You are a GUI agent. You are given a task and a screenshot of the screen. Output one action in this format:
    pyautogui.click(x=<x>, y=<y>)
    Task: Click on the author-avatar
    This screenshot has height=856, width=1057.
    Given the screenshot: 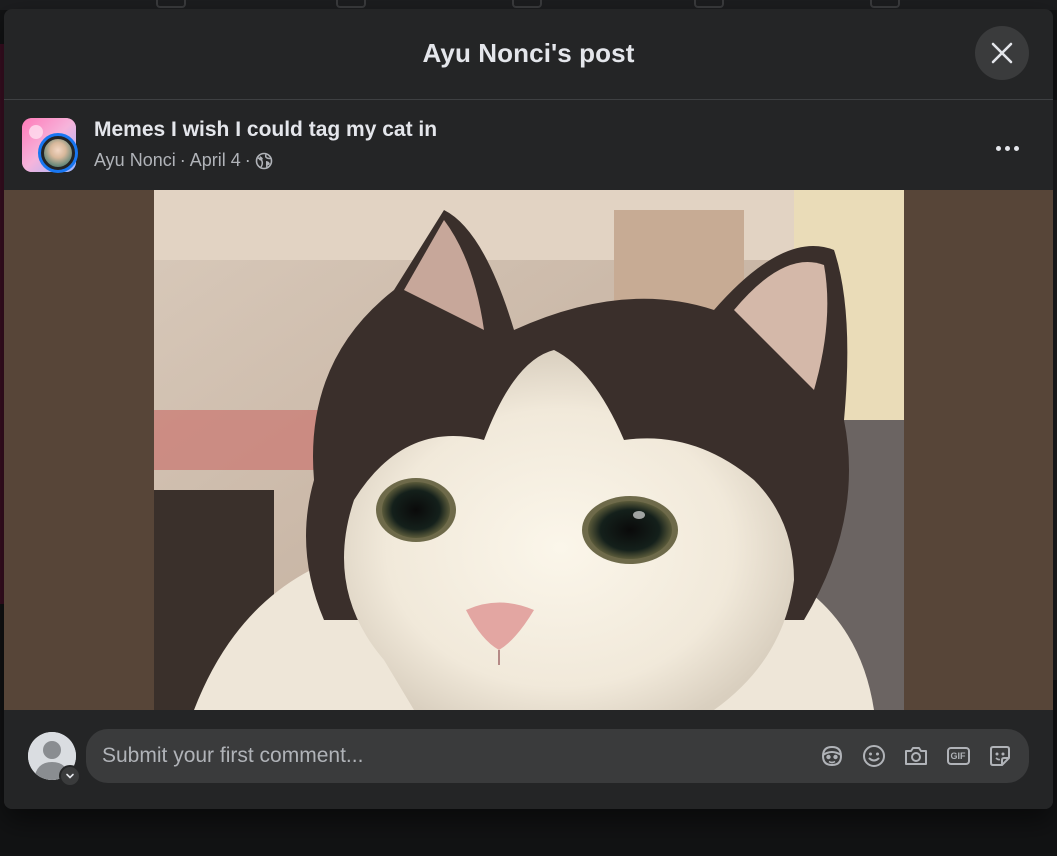 What is the action you would take?
    pyautogui.click(x=58, y=153)
    